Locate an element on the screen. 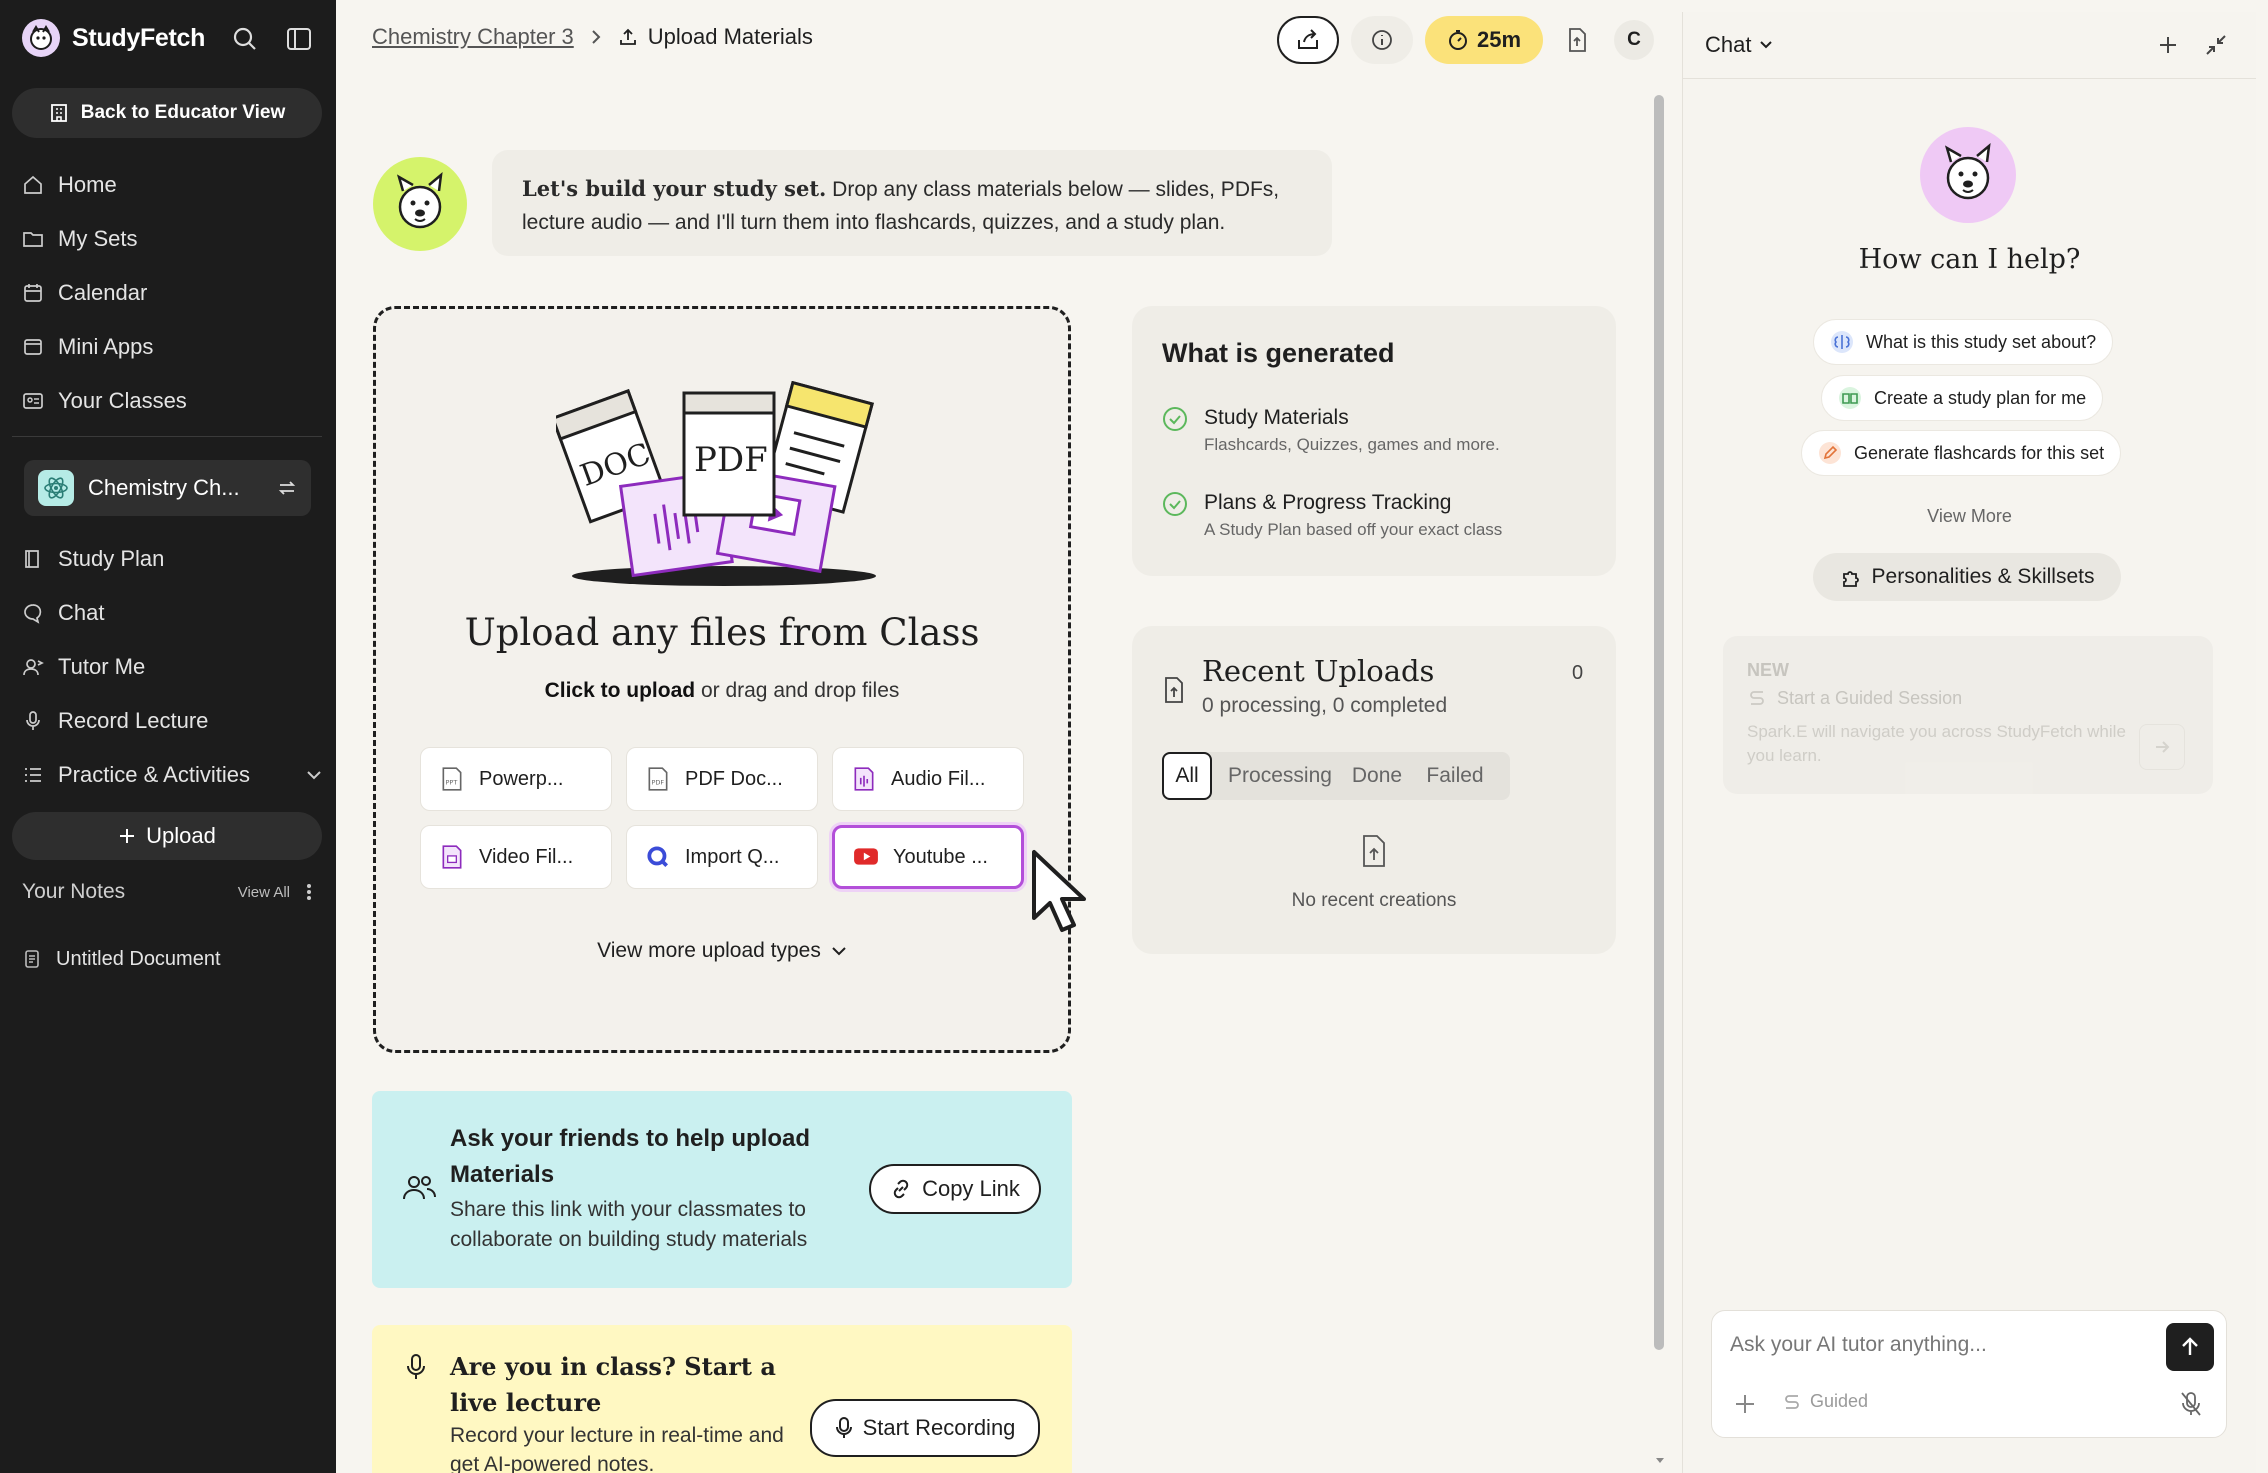  pdf-file-icon: PDF is located at coordinates (658, 779).